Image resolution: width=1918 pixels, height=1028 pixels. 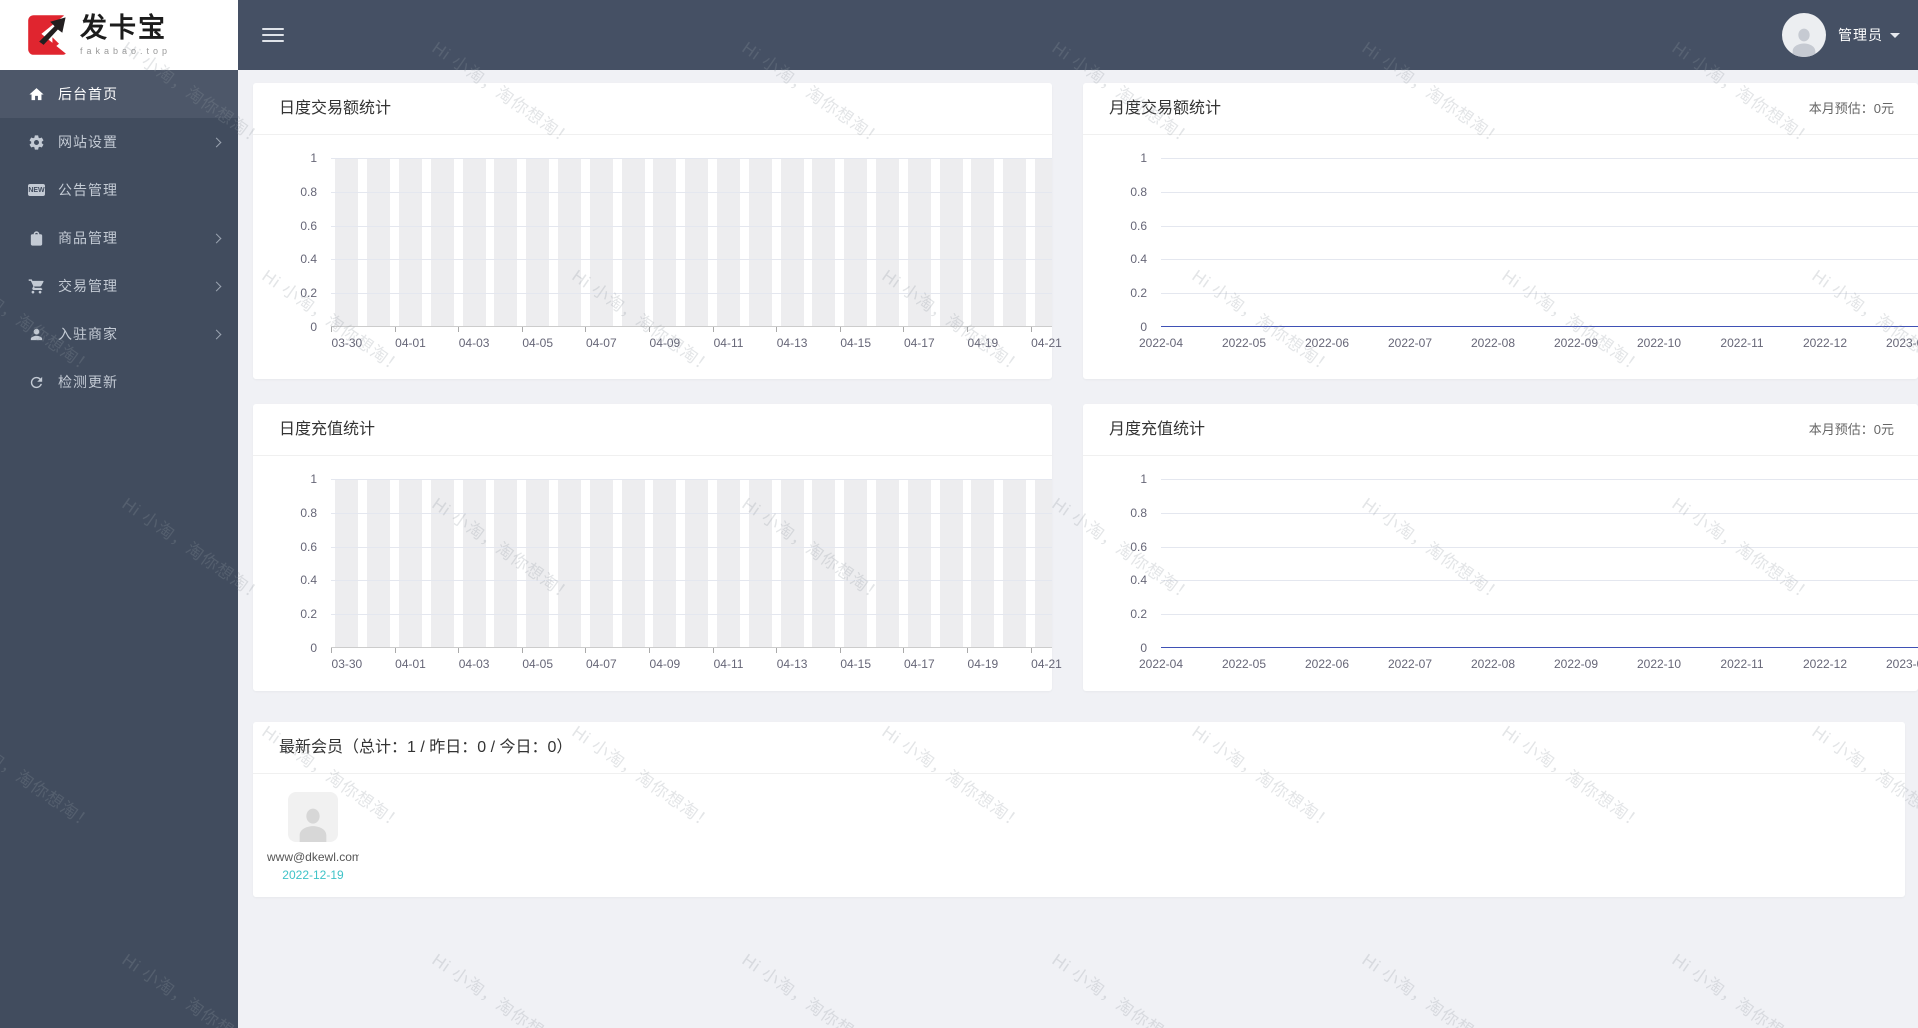 What do you see at coordinates (426, 747) in the screenshot?
I see `card-title: 最新会员（总计：1 / 昨日：0 / 今日：0）` at bounding box center [426, 747].